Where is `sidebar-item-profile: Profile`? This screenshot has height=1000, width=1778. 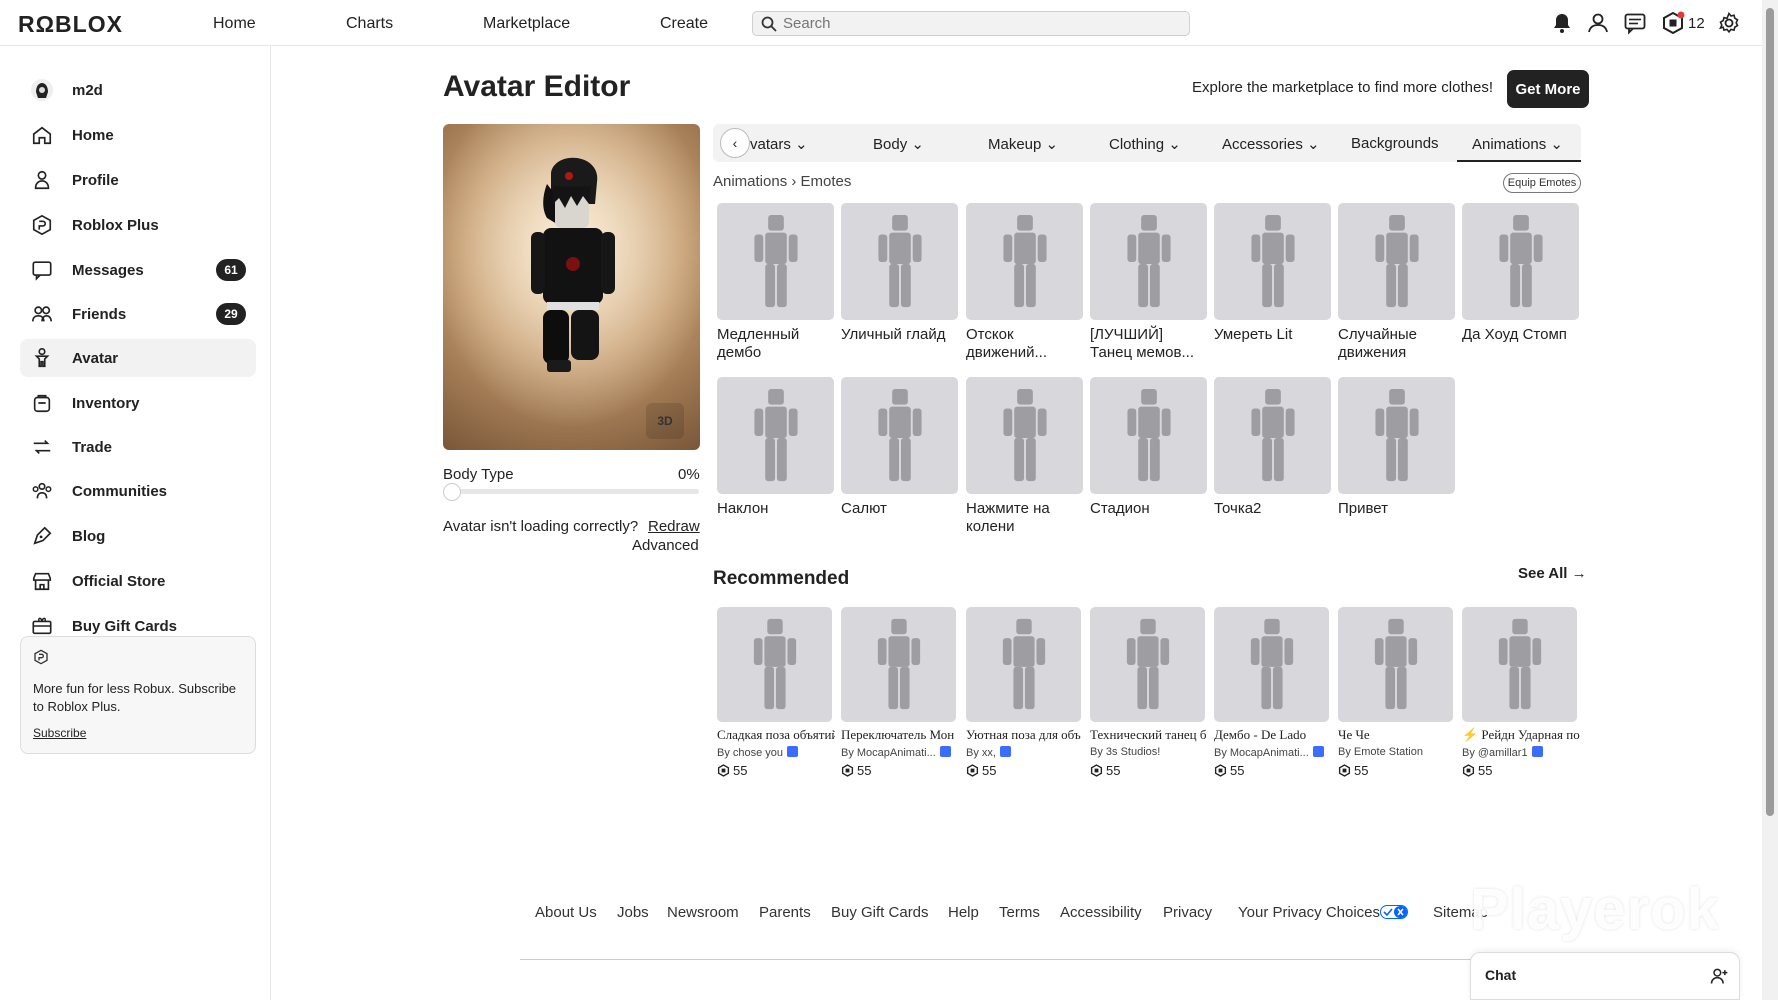 sidebar-item-profile: Profile is located at coordinates (138, 180).